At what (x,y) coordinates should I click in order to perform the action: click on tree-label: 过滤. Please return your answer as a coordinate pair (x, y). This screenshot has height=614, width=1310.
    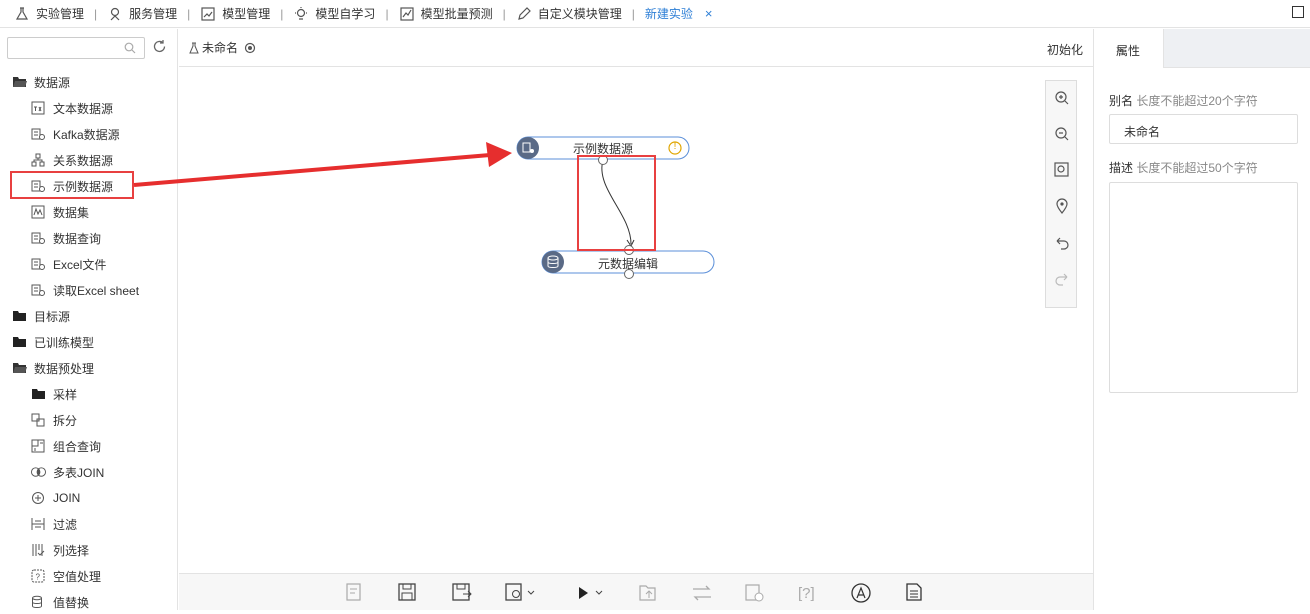
    Looking at the image, I should click on (65, 524).